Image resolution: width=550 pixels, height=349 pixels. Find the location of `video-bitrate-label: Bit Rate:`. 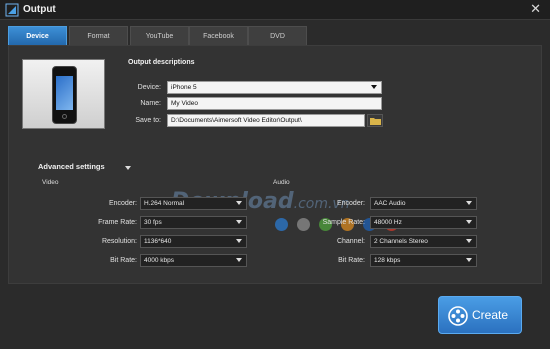

video-bitrate-label: Bit Rate: is located at coordinates (123, 260).